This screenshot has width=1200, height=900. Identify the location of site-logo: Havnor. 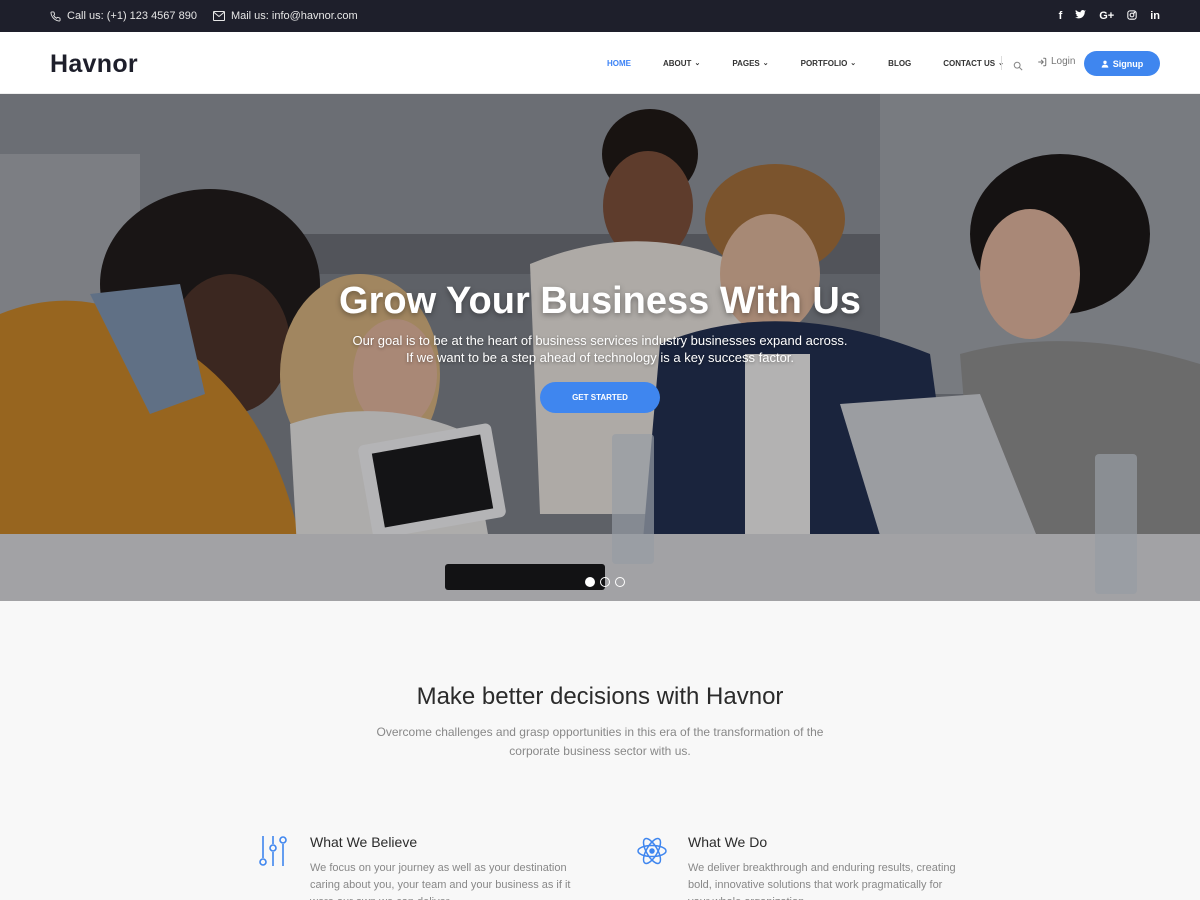
(94, 64).